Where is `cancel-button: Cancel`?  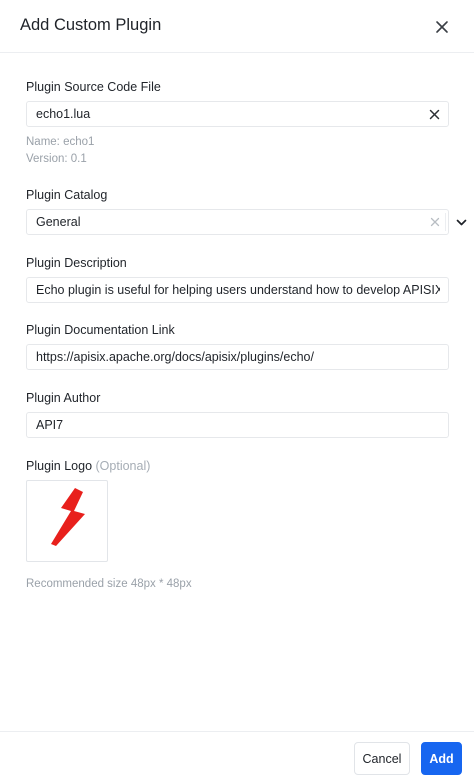
cancel-button: Cancel is located at coordinates (382, 758).